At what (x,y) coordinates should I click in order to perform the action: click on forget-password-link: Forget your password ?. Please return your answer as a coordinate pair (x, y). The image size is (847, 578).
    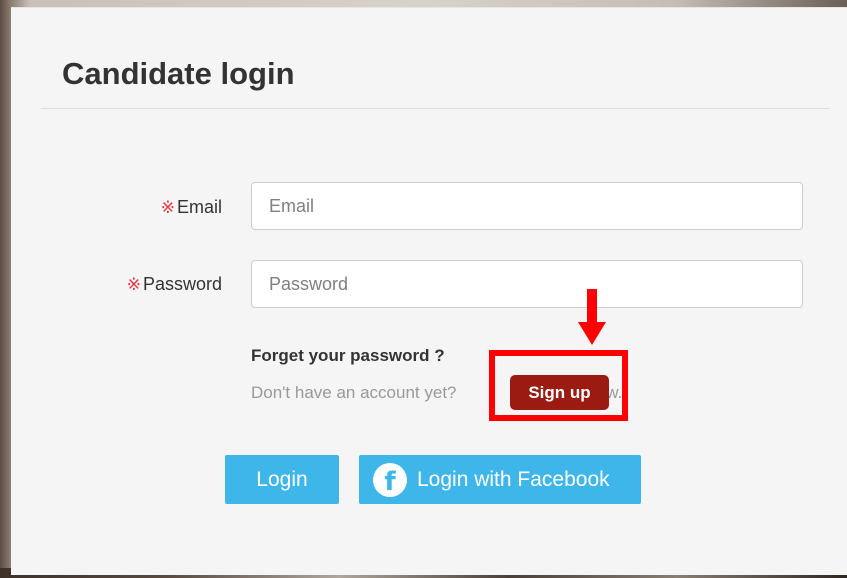
    Looking at the image, I should click on (348, 356).